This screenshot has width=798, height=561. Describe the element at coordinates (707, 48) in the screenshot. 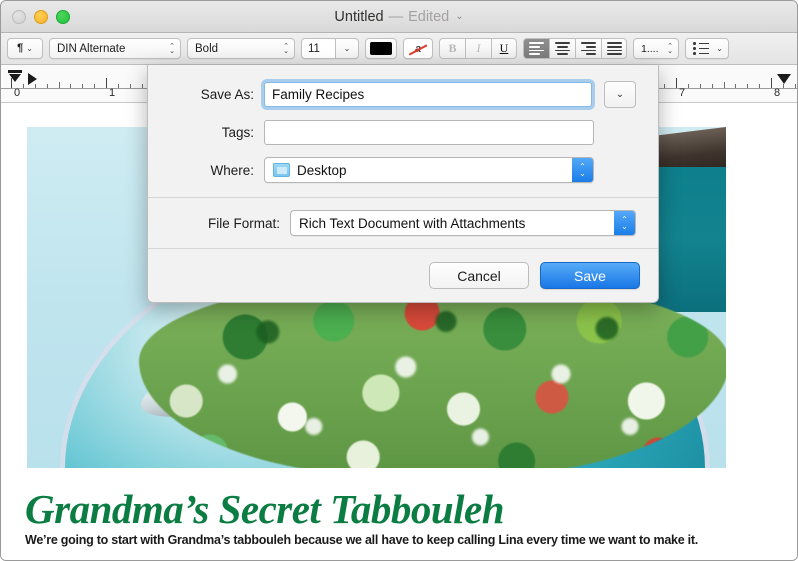

I see `list-style-popup: ⌄` at that location.